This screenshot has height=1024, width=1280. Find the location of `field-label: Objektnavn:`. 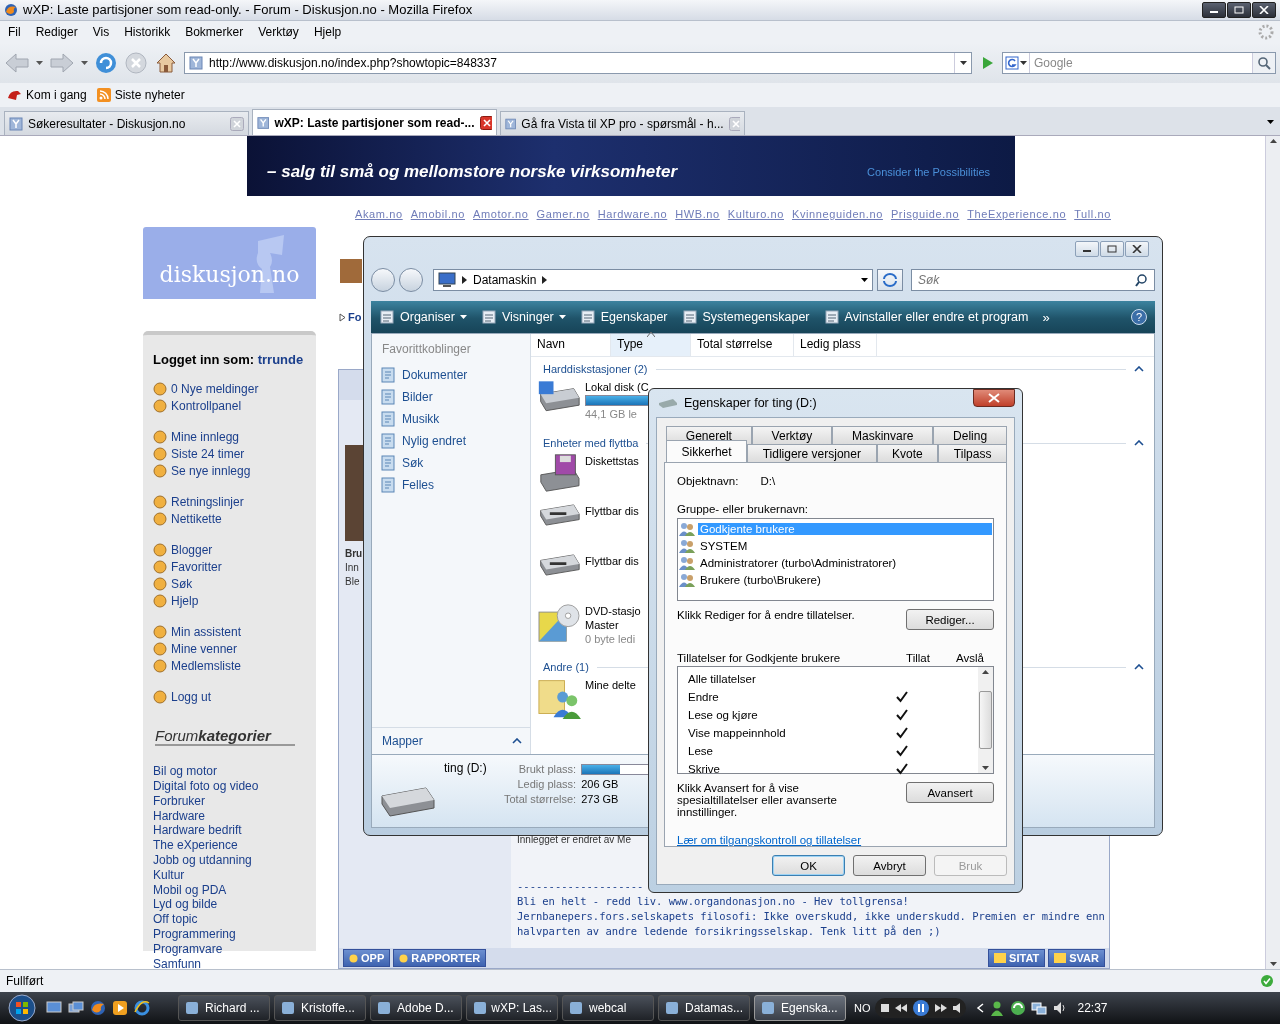

field-label: Objektnavn: is located at coordinates (708, 481).